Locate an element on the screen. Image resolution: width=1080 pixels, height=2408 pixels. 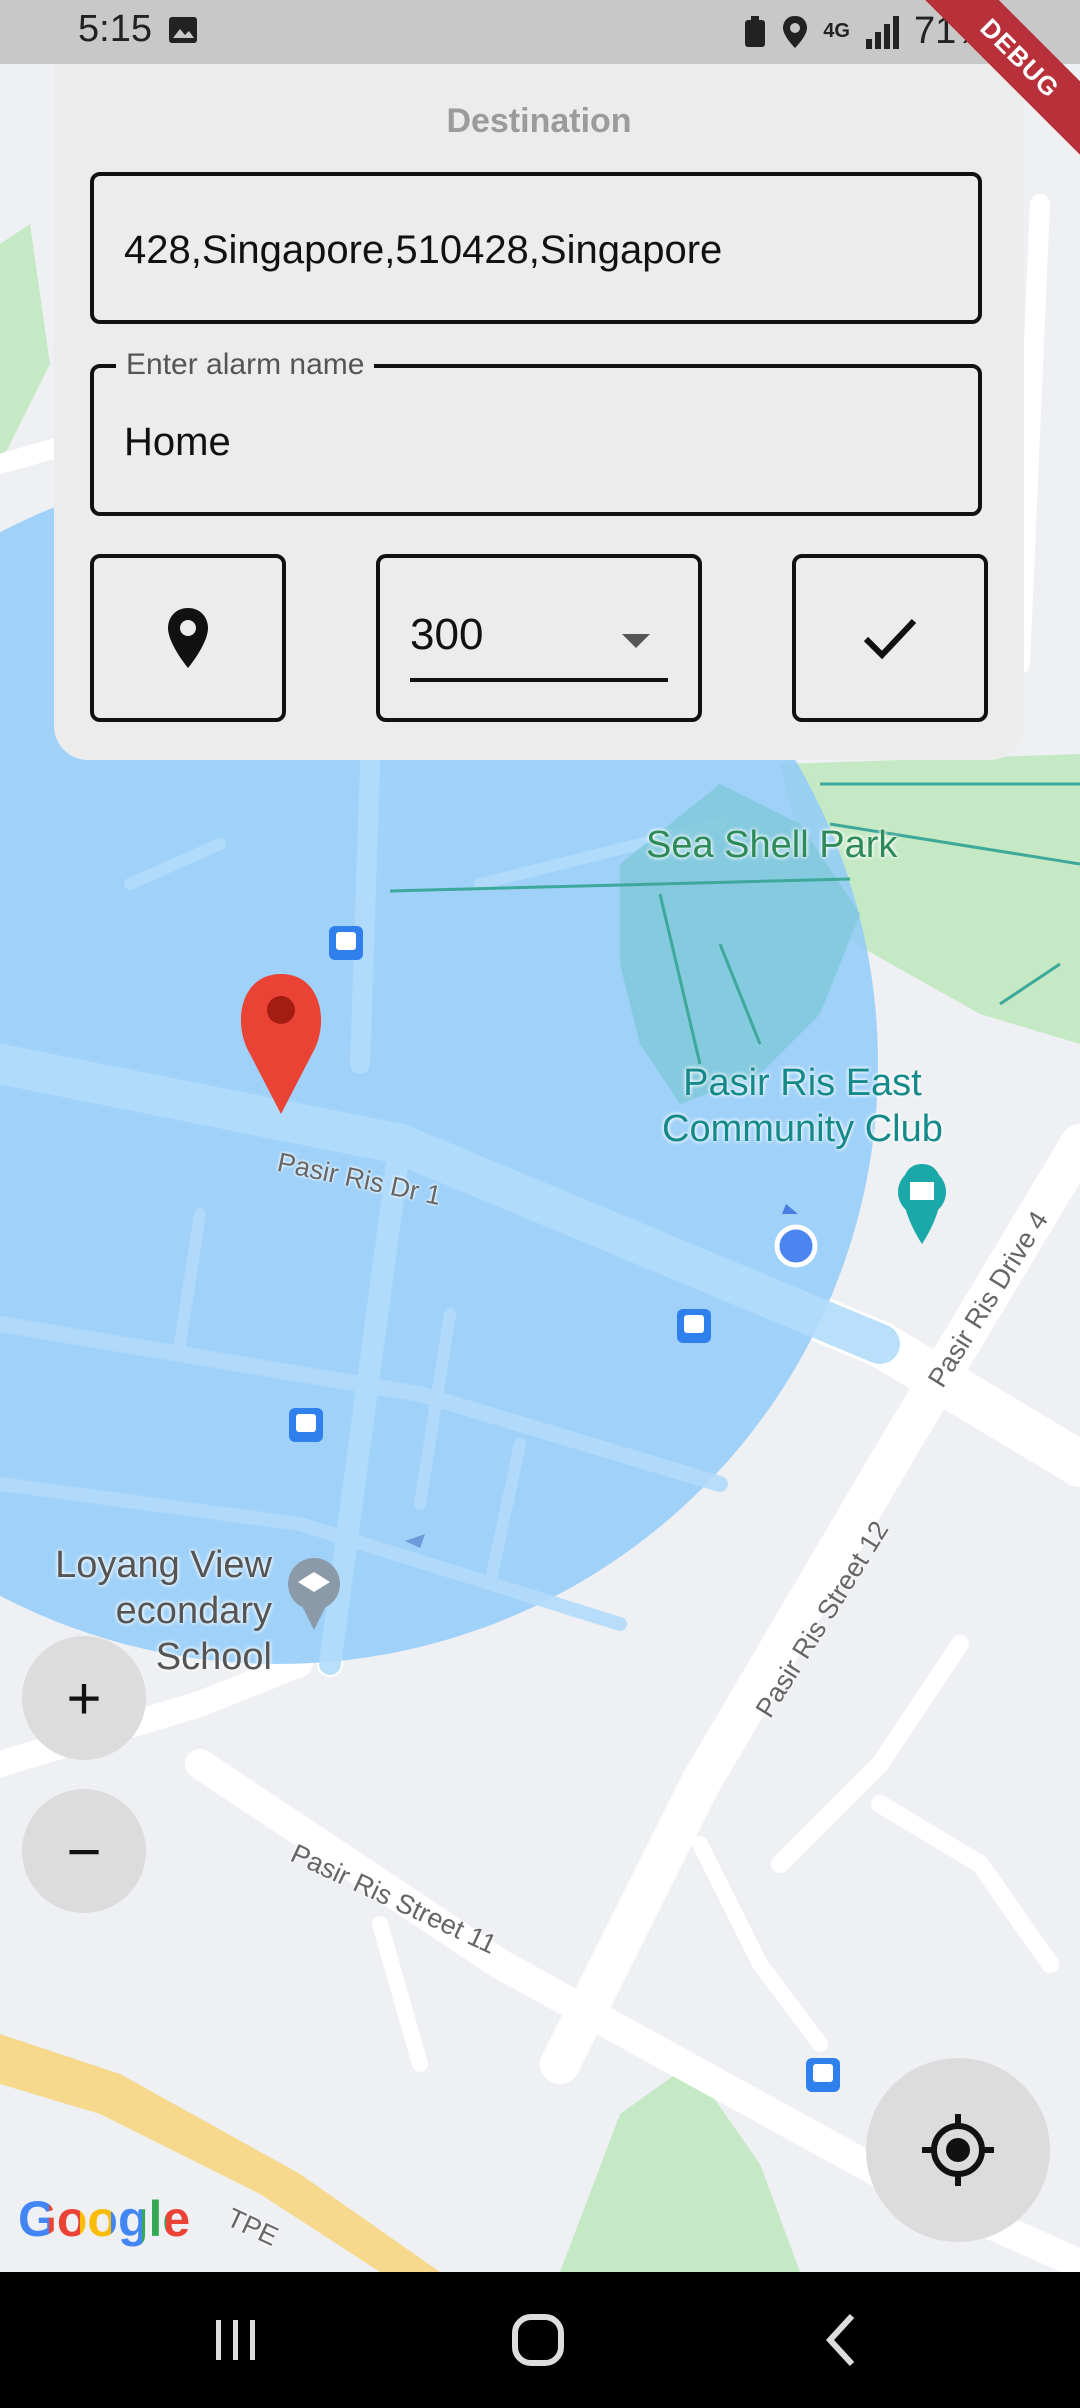
pick-location-button is located at coordinates (188, 638).